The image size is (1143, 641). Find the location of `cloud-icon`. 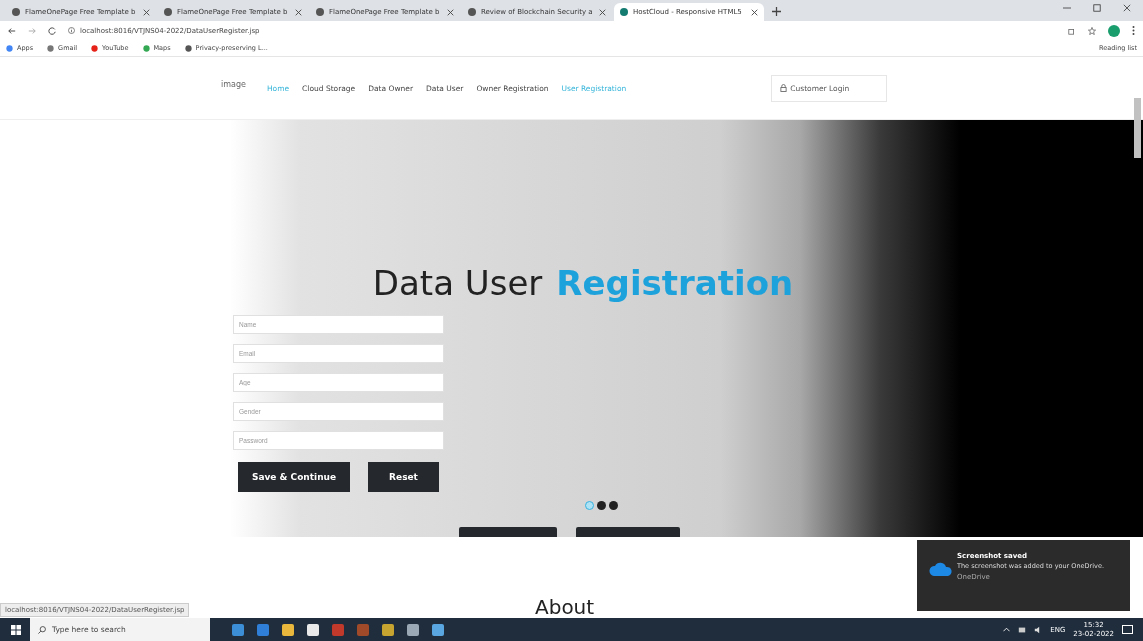

cloud-icon is located at coordinates (941, 569).